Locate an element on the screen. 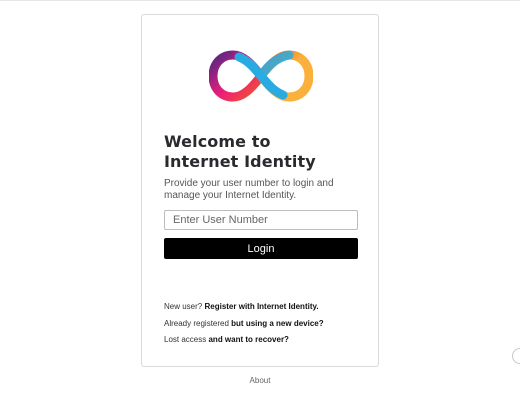 This screenshot has width=520, height=400. top-divider is located at coordinates (260, 0).